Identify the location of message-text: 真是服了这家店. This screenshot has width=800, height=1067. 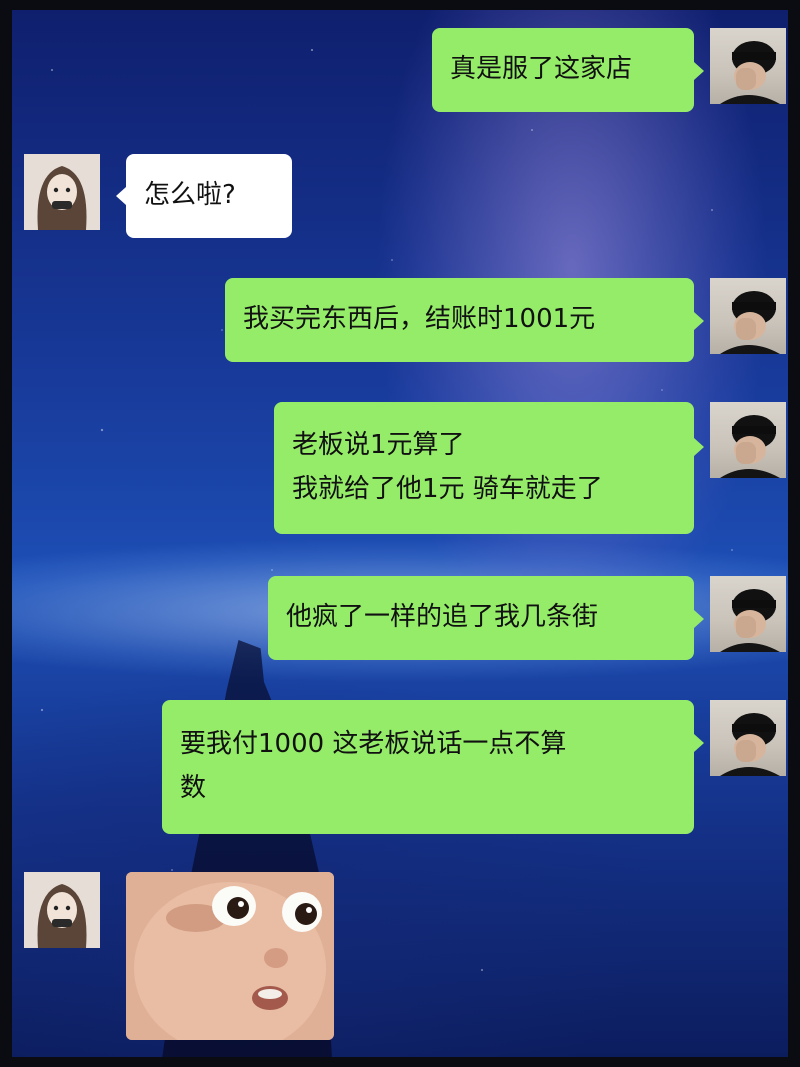
(541, 69).